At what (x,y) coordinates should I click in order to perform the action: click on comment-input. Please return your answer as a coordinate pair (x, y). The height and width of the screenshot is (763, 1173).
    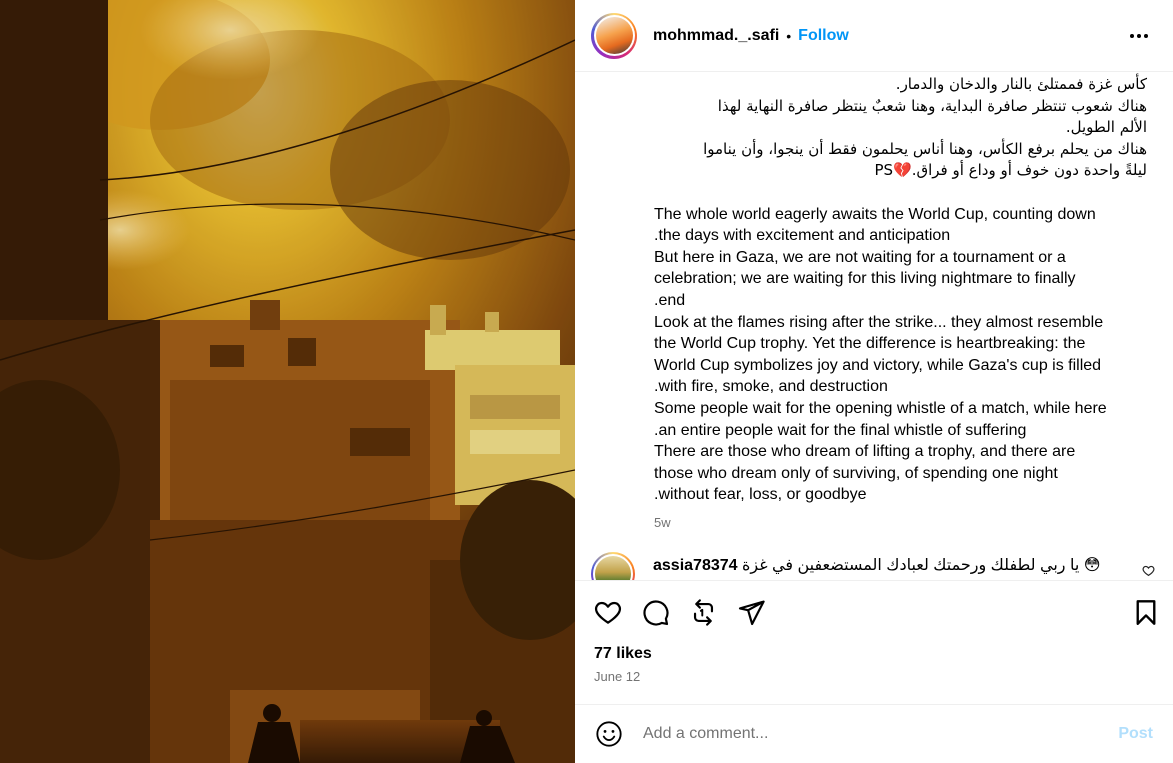
    Looking at the image, I should click on (880, 734).